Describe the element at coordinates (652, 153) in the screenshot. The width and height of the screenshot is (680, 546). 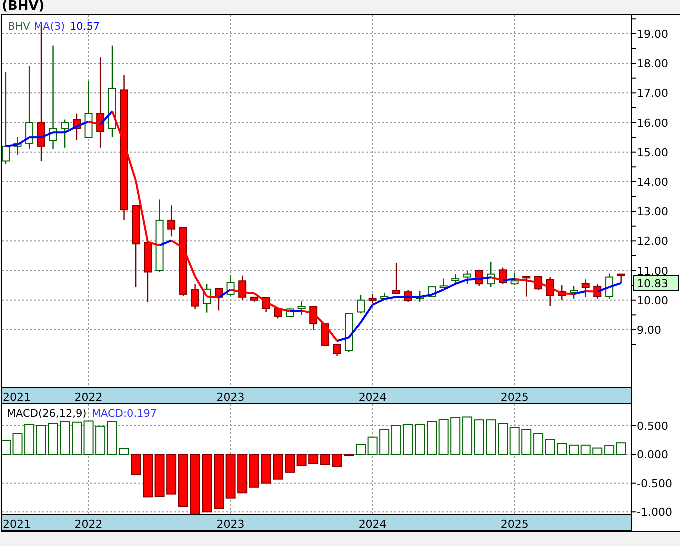
I see `axis-label: 15.00` at that location.